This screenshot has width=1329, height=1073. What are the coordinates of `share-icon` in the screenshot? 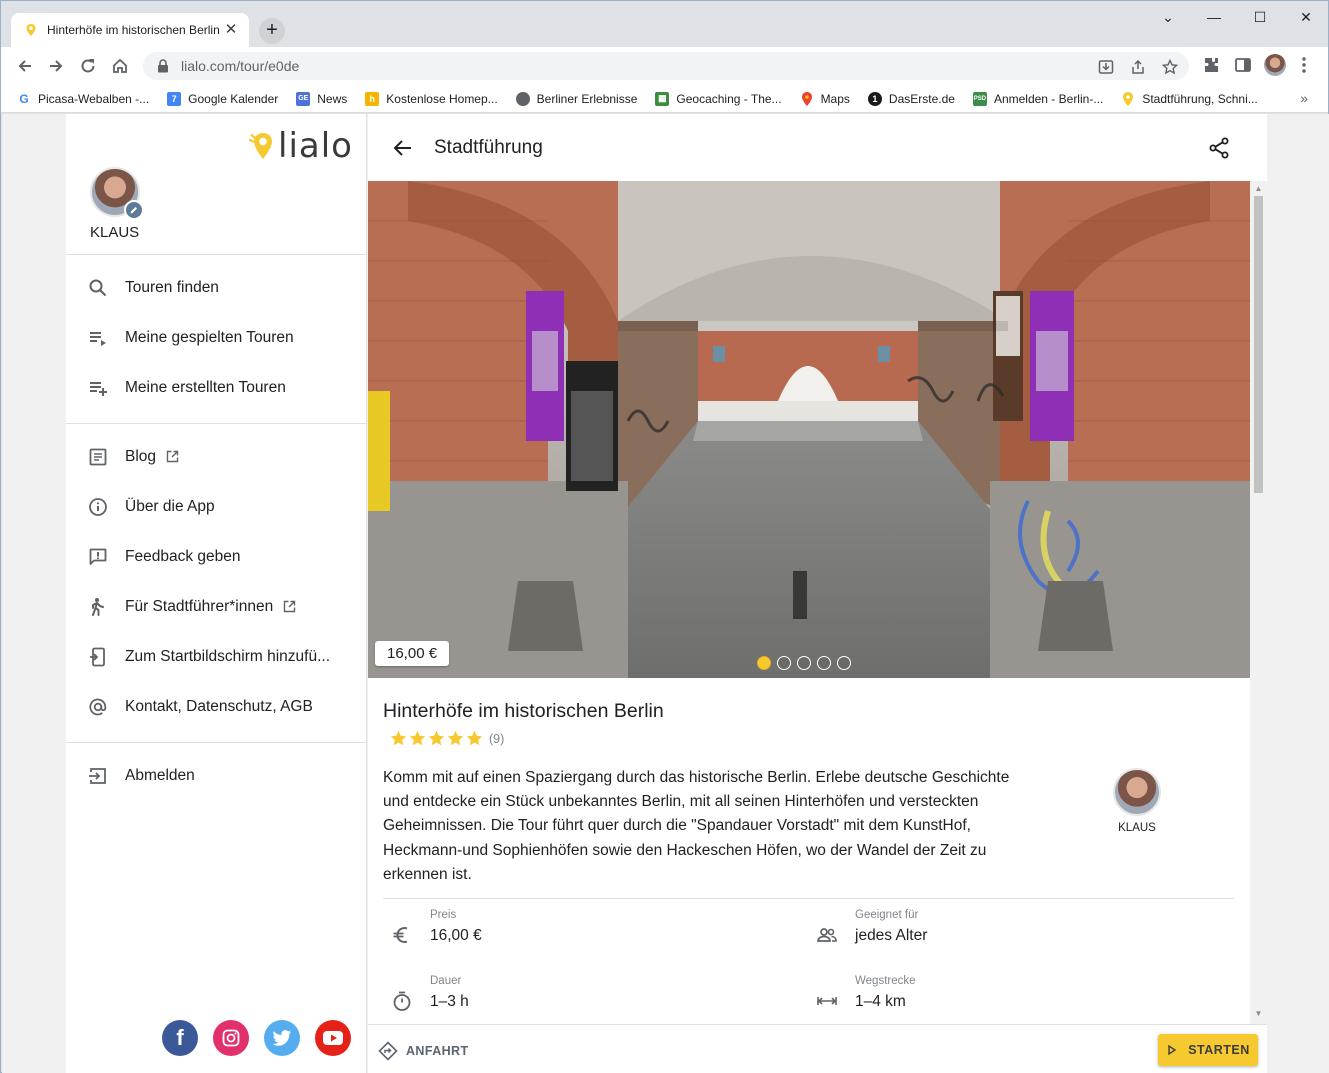 It's located at (1219, 148).